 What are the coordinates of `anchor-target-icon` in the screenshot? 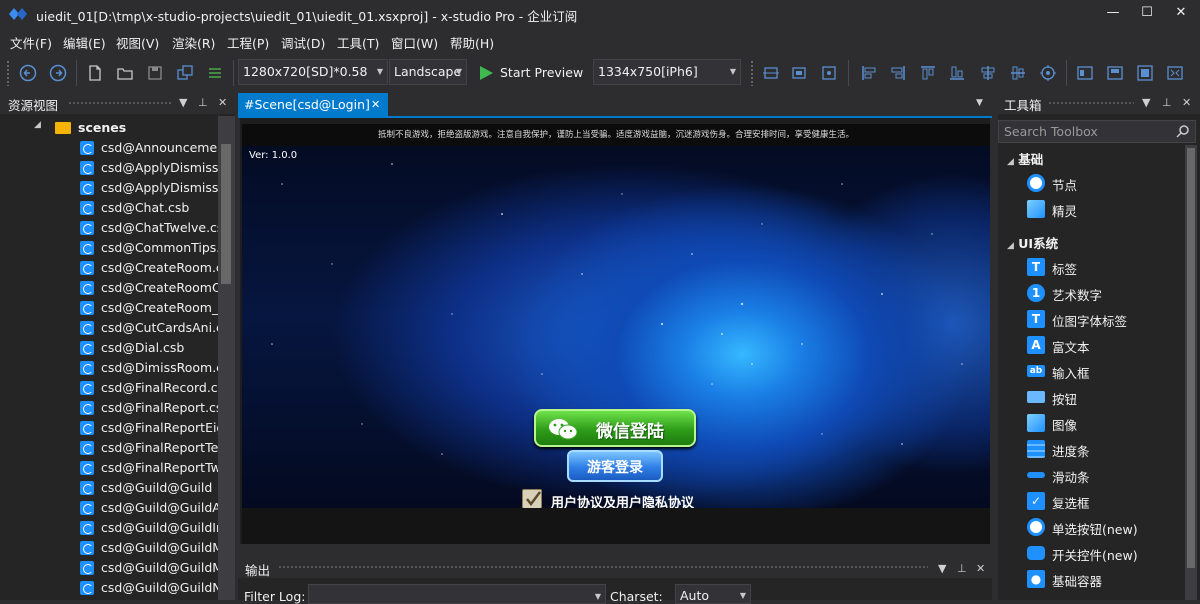 It's located at (1048, 73).